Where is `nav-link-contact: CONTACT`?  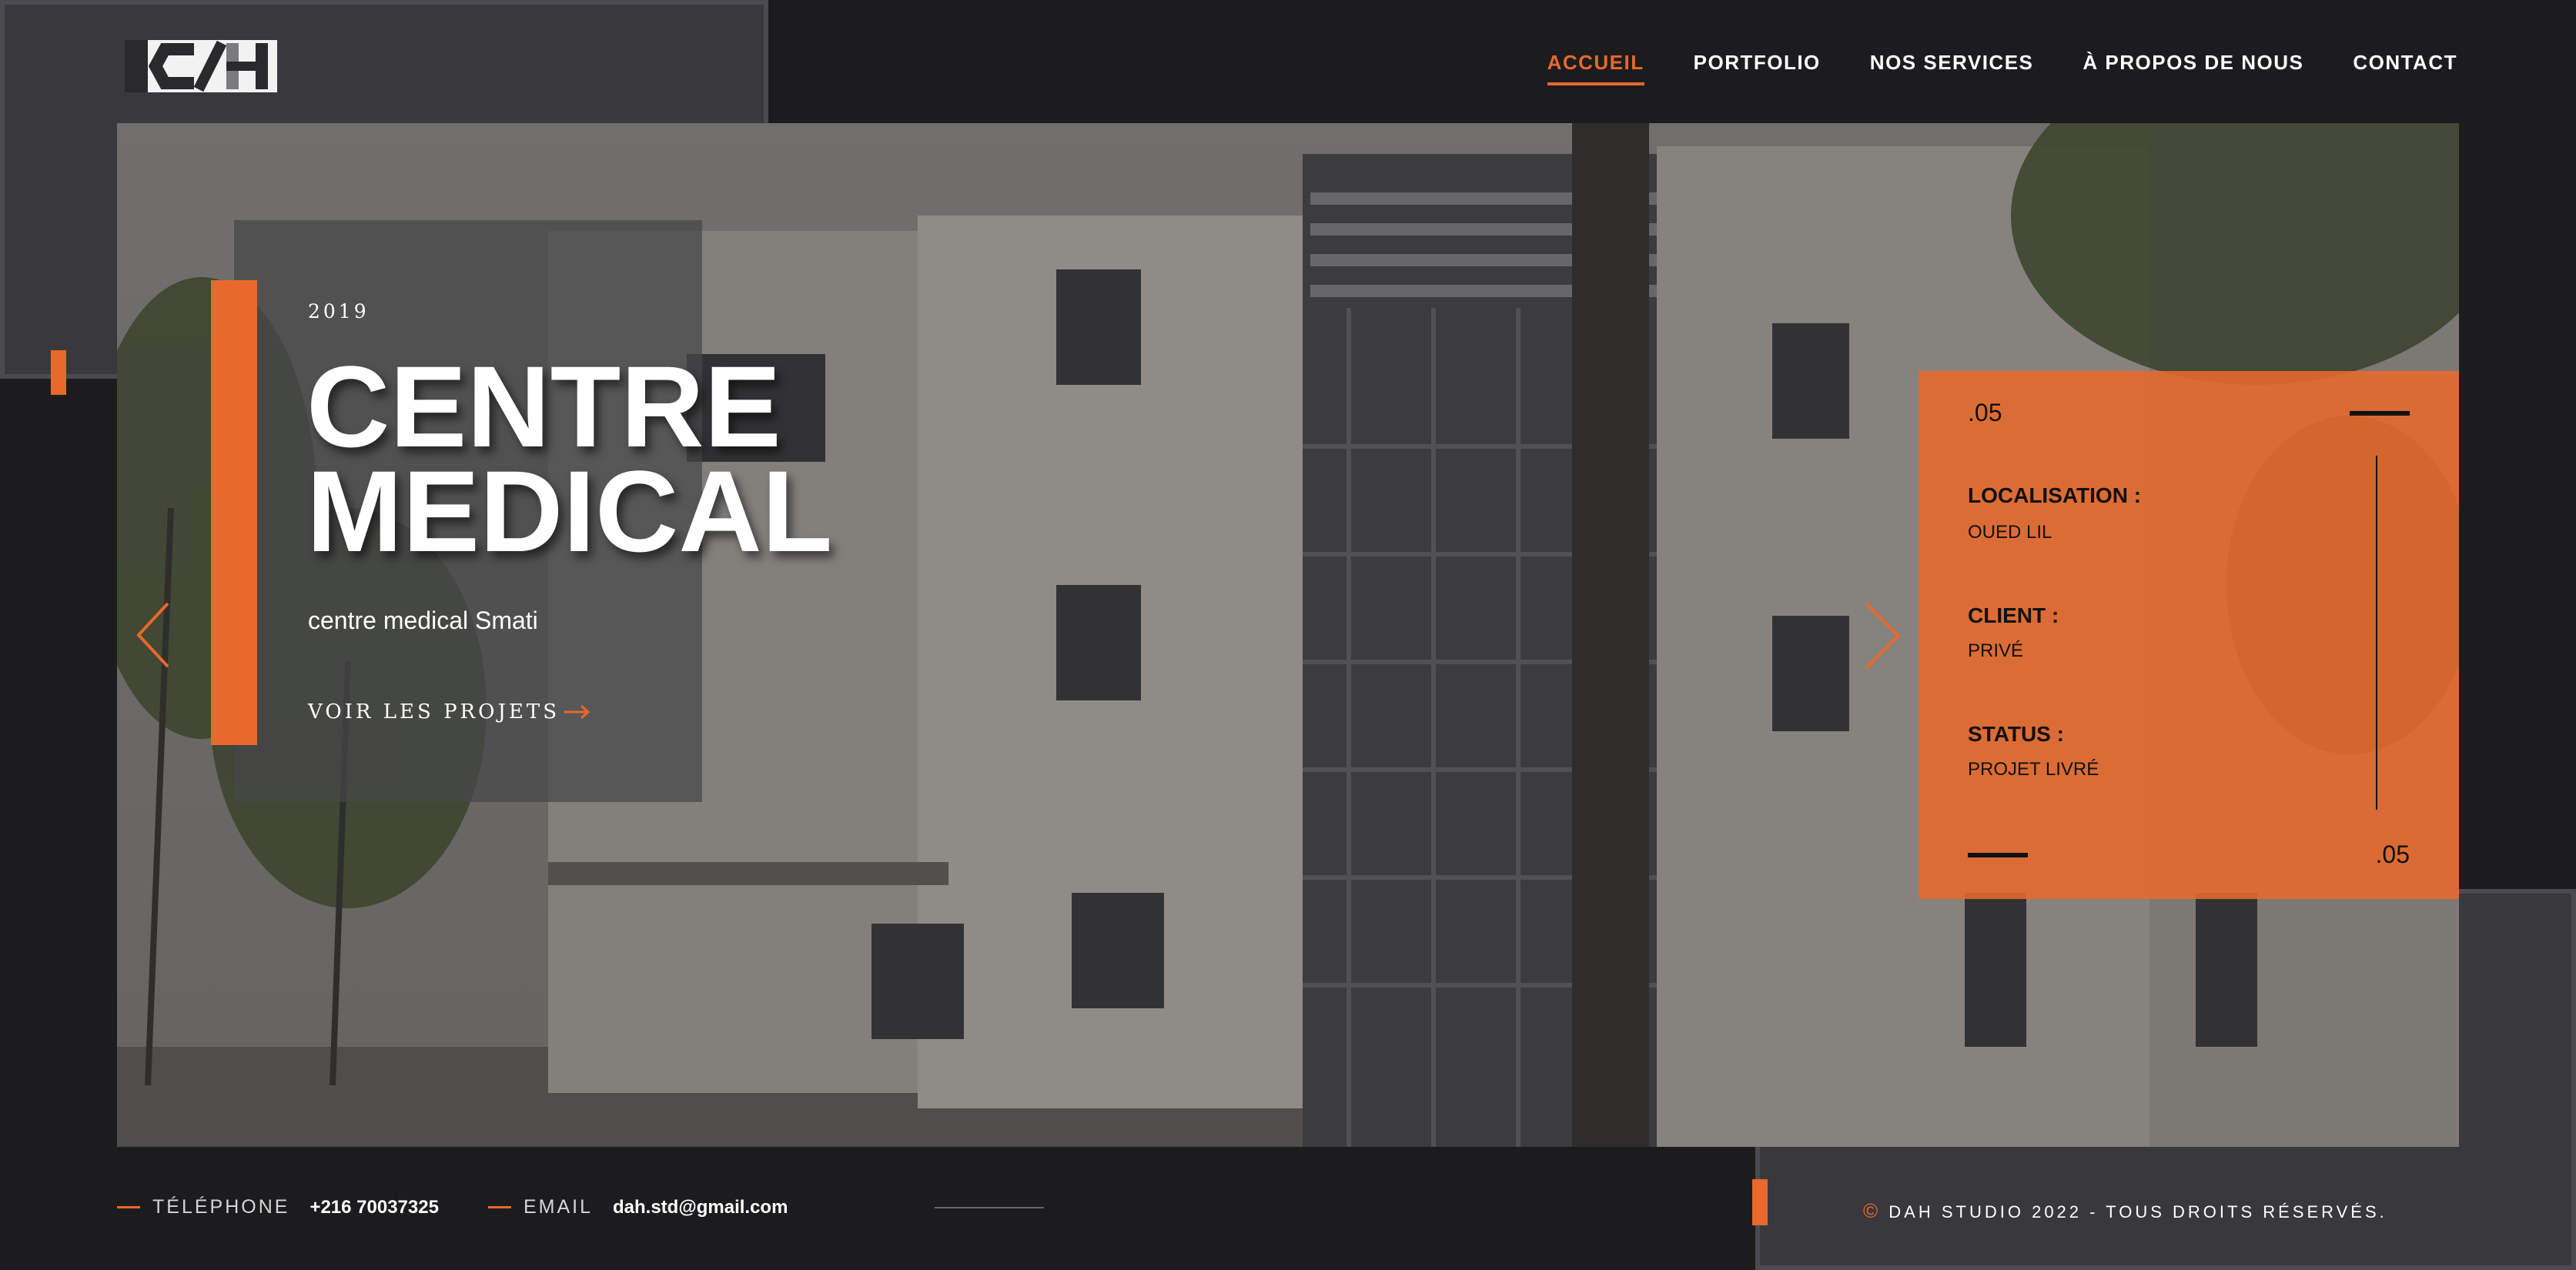
nav-link-contact: CONTACT is located at coordinates (2405, 68).